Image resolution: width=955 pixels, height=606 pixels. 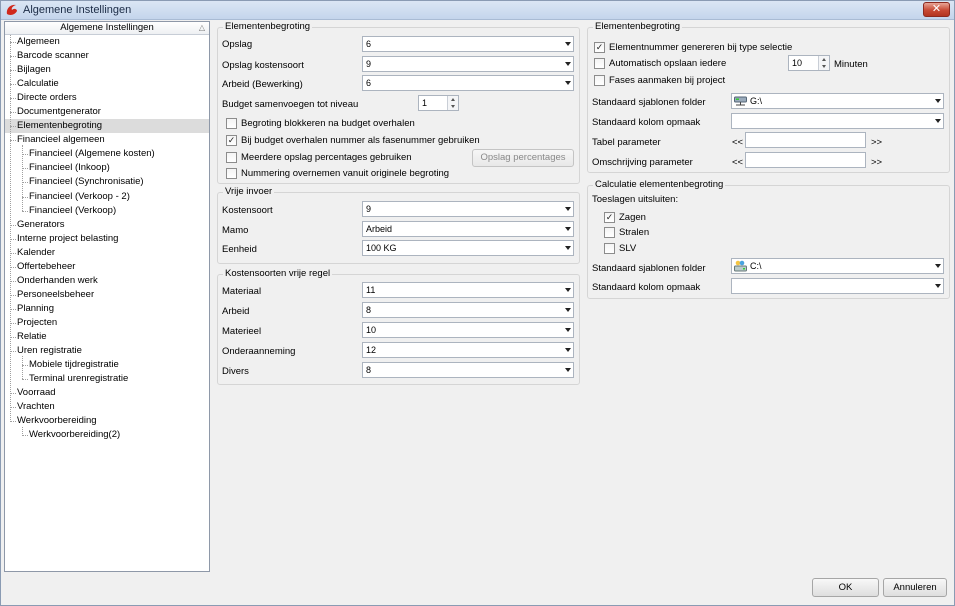 What do you see at coordinates (49, 351) in the screenshot?
I see `tree-item-label: Uren registratie` at bounding box center [49, 351].